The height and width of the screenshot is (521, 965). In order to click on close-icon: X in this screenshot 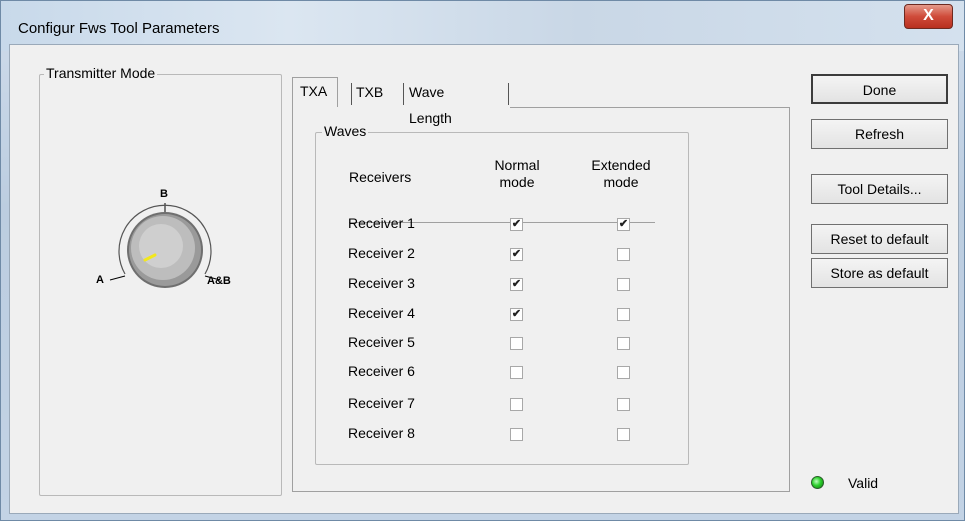, I will do `click(928, 15)`.